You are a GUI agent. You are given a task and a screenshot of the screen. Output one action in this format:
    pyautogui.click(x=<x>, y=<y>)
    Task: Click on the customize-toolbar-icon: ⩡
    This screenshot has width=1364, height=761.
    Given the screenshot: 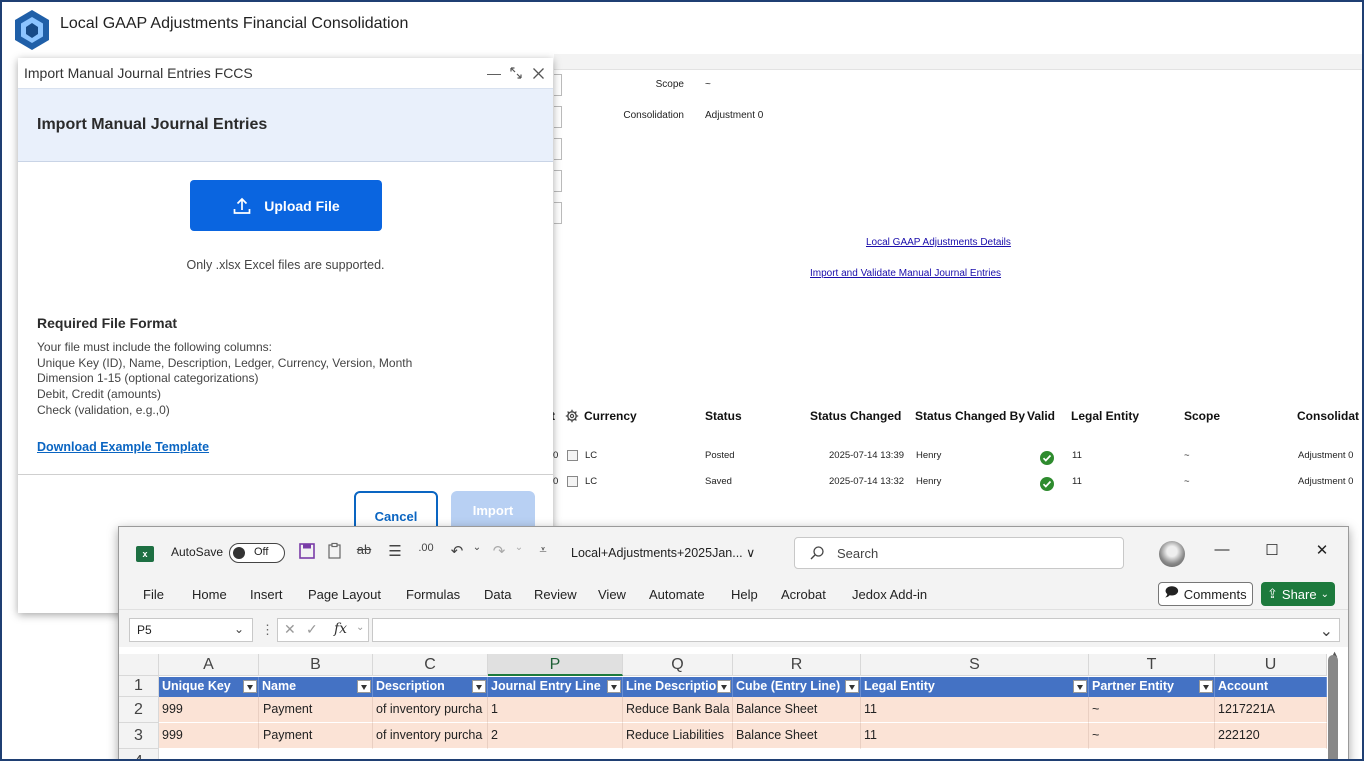 What is the action you would take?
    pyautogui.click(x=543, y=553)
    